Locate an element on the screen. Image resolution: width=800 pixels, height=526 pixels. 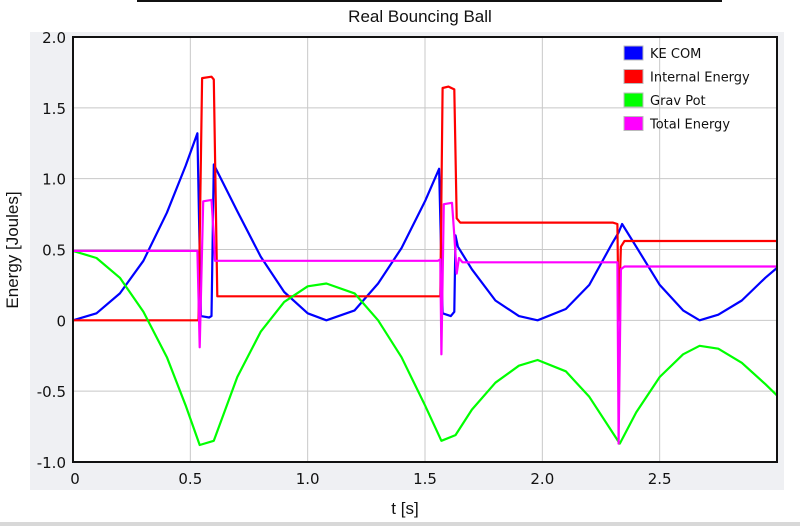
bottom-divider is located at coordinates (400, 524).